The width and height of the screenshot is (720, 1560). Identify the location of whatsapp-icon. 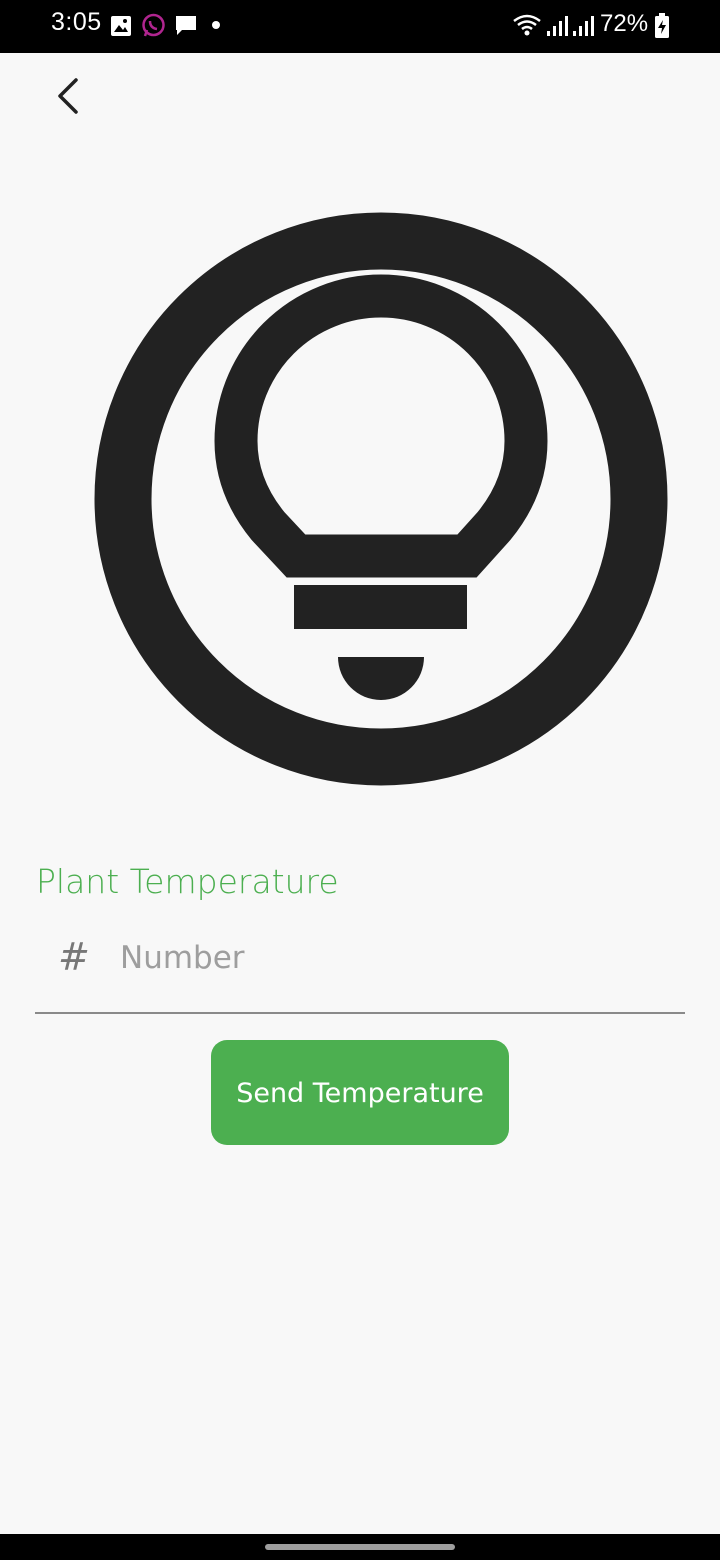
(153, 25).